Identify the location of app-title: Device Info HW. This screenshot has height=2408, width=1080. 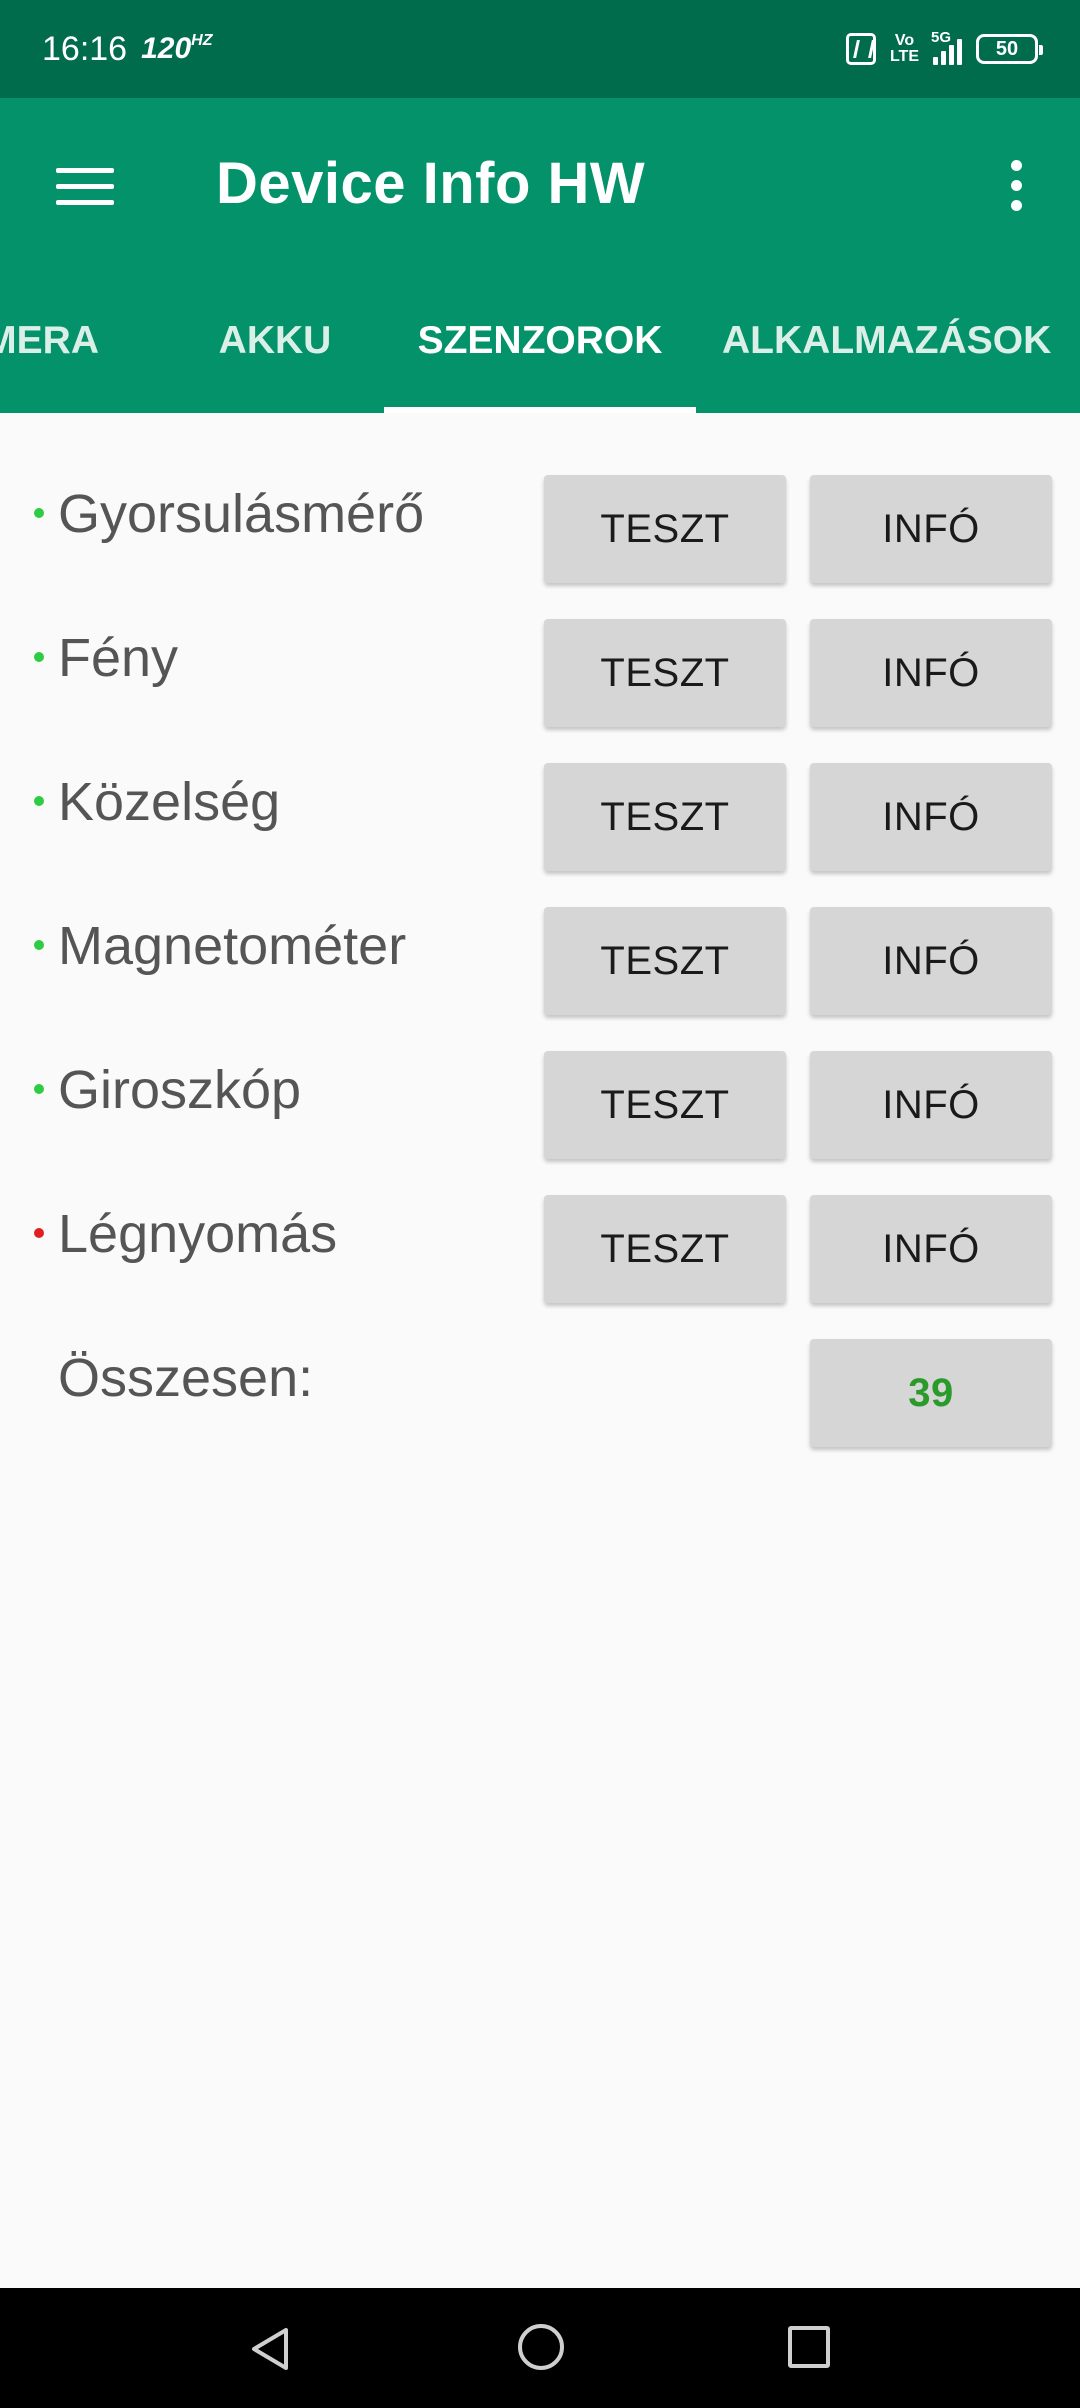
(431, 183).